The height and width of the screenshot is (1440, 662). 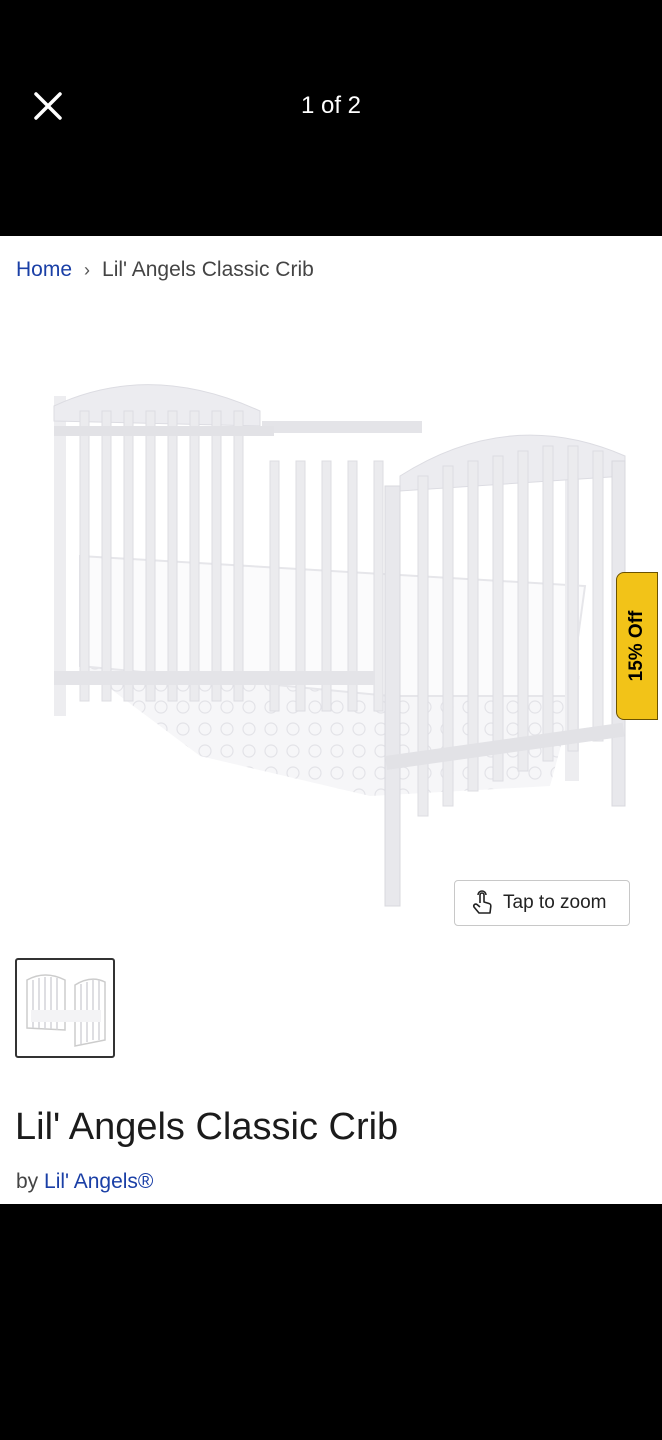 I want to click on tap-hand-icon, so click(x=482, y=902).